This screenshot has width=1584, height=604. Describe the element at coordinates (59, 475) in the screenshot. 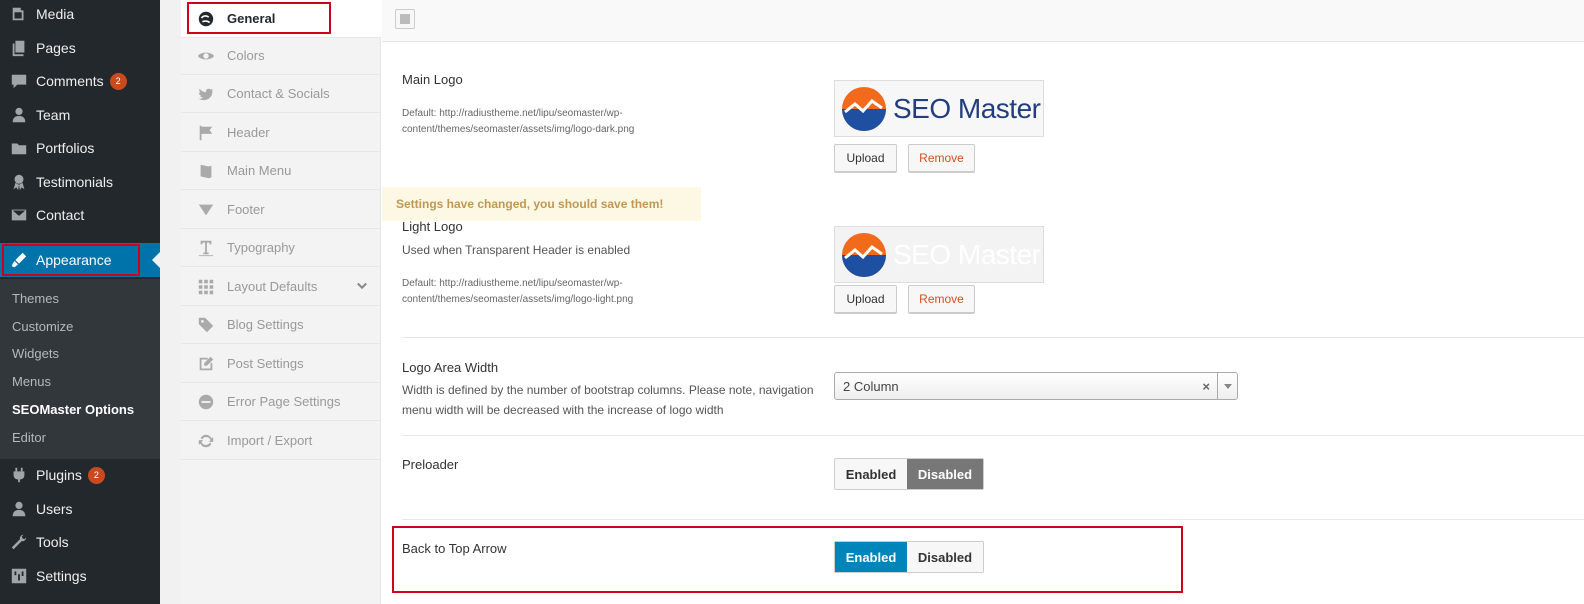

I see `menu-item-label: Plugins` at that location.